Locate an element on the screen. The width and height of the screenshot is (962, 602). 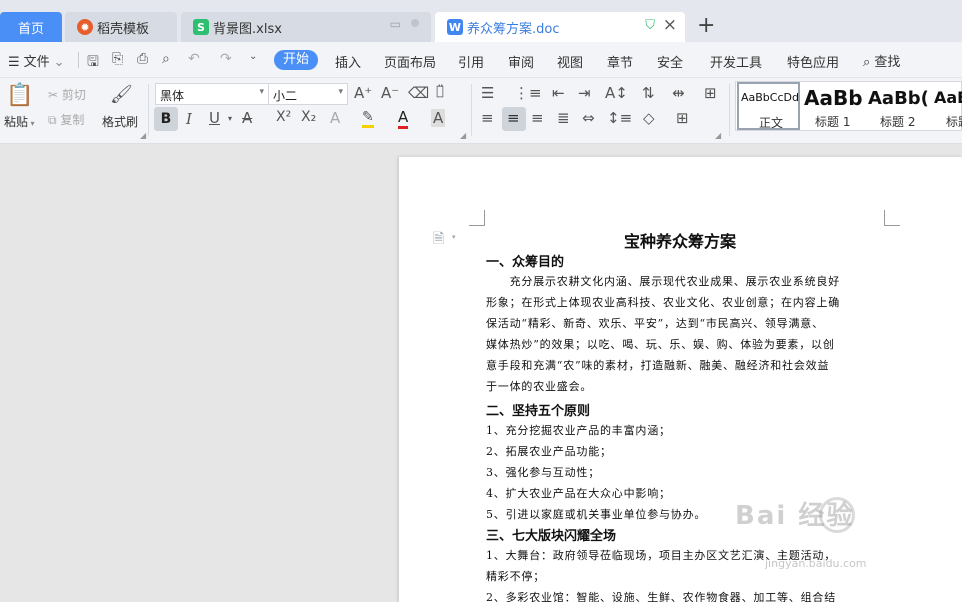
borders-icon: ⊞ is located at coordinates (682, 118).